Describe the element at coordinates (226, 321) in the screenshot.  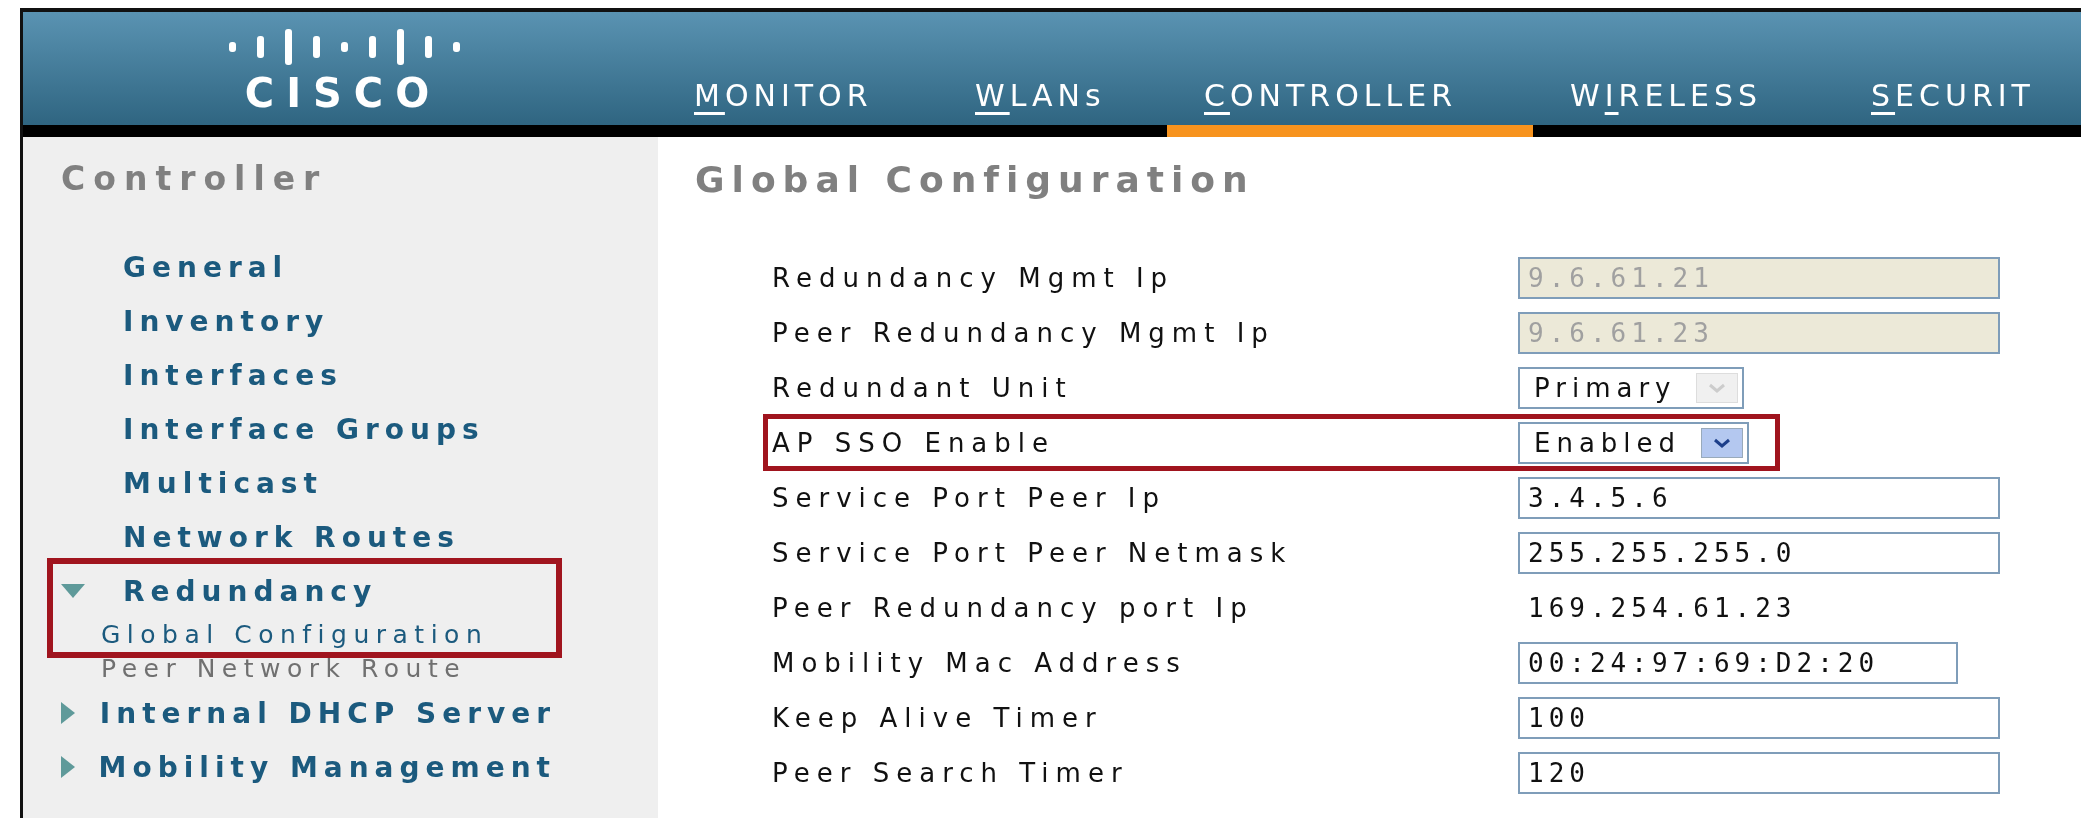
I see `sidebar-link: Inventory` at that location.